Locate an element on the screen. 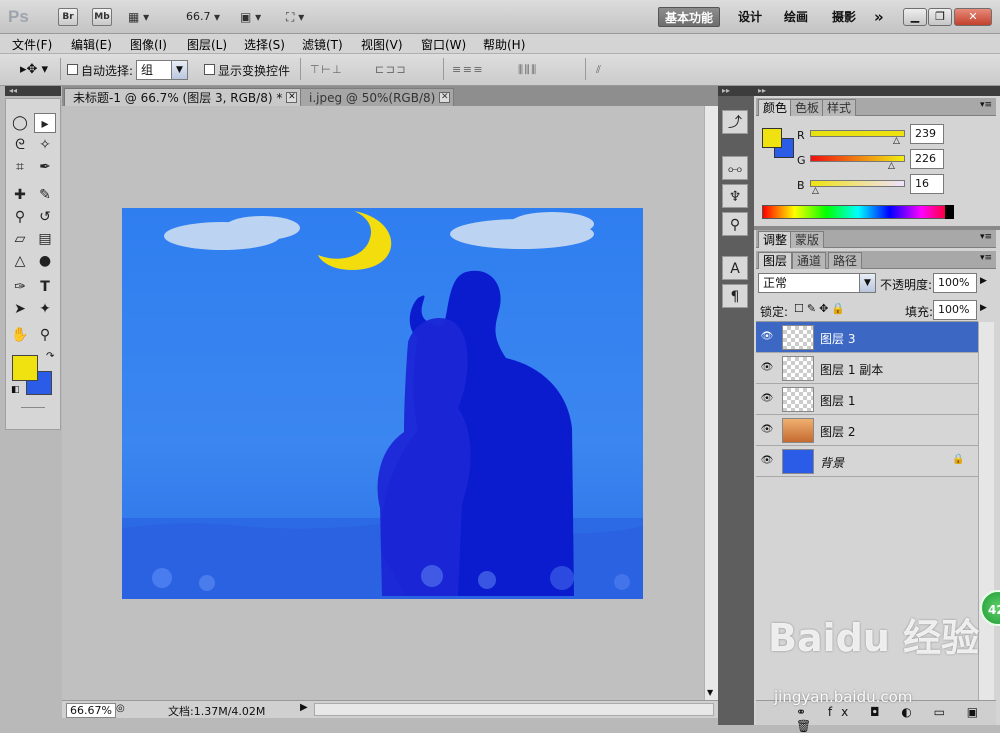  tab-layers: 图层 is located at coordinates (775, 260).